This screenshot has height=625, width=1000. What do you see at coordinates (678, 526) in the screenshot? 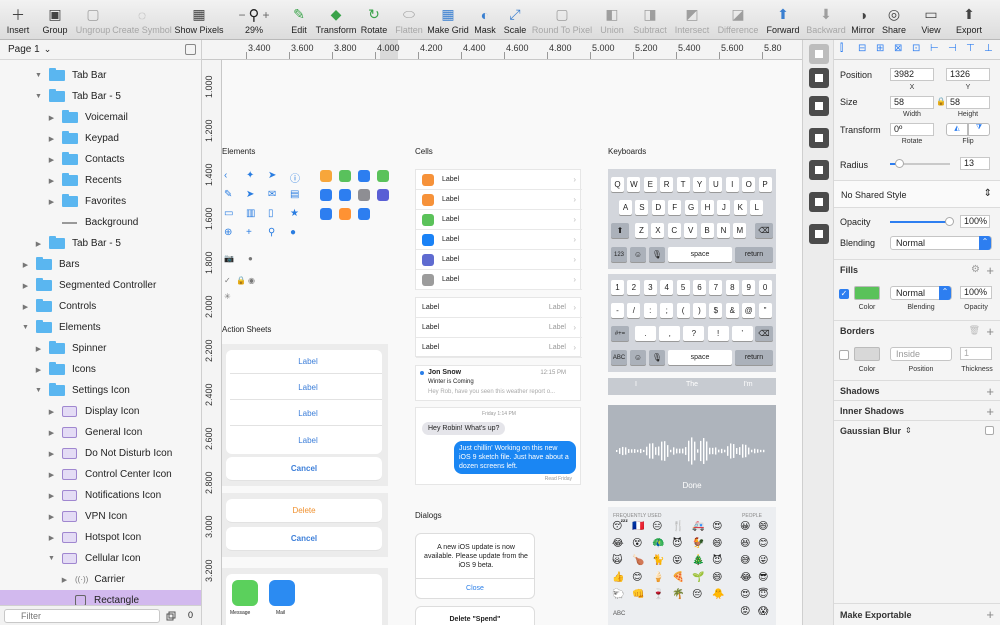
I see `emoji-key: 🍴` at bounding box center [678, 526].